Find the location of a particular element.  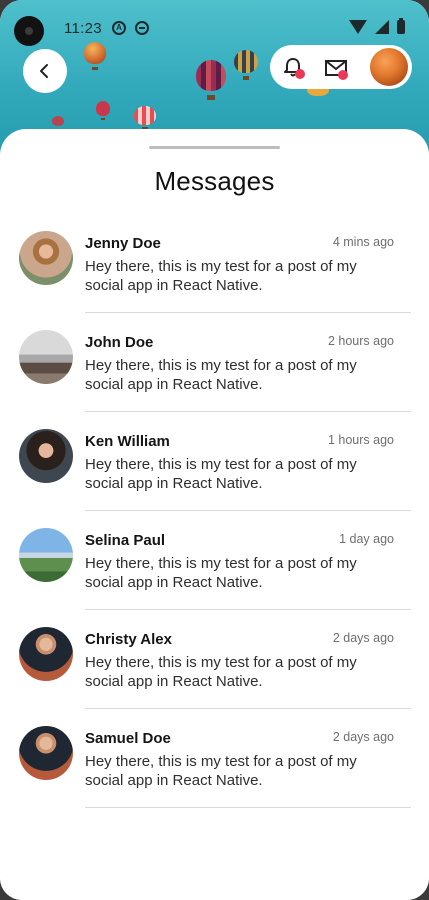

messages-button is located at coordinates (336, 69).